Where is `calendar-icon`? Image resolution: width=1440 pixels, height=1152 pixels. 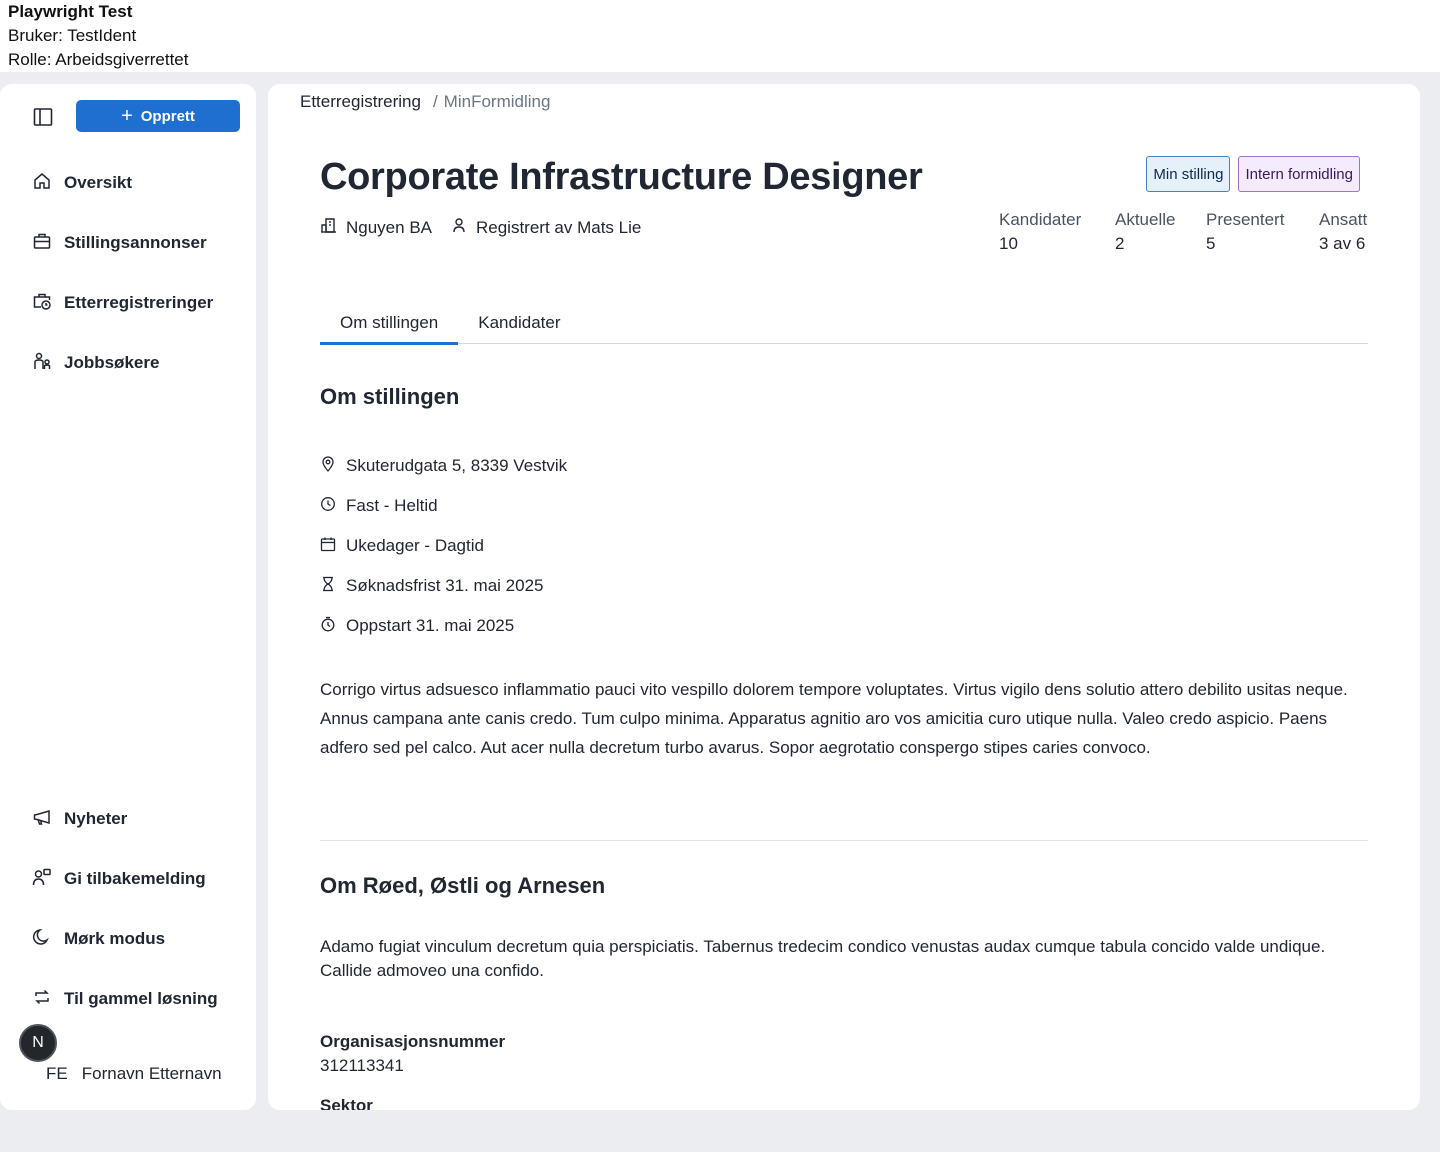
calendar-icon is located at coordinates (328, 546).